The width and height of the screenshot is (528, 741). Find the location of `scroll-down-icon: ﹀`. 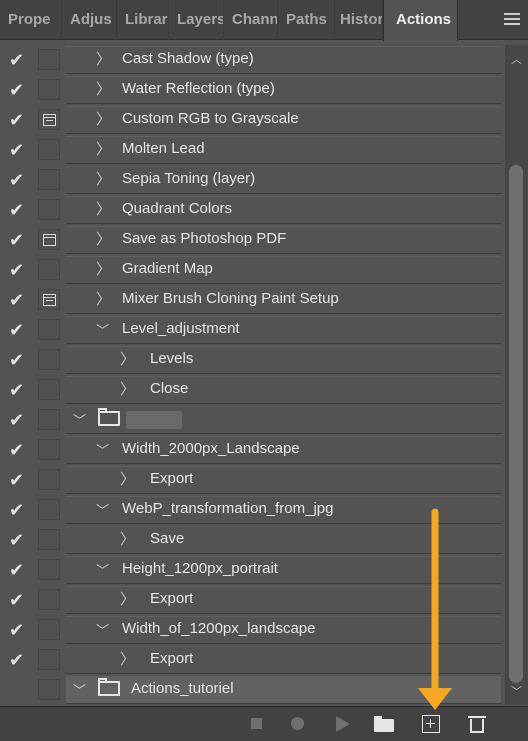

scroll-down-icon: ﹀ is located at coordinates (516, 691).